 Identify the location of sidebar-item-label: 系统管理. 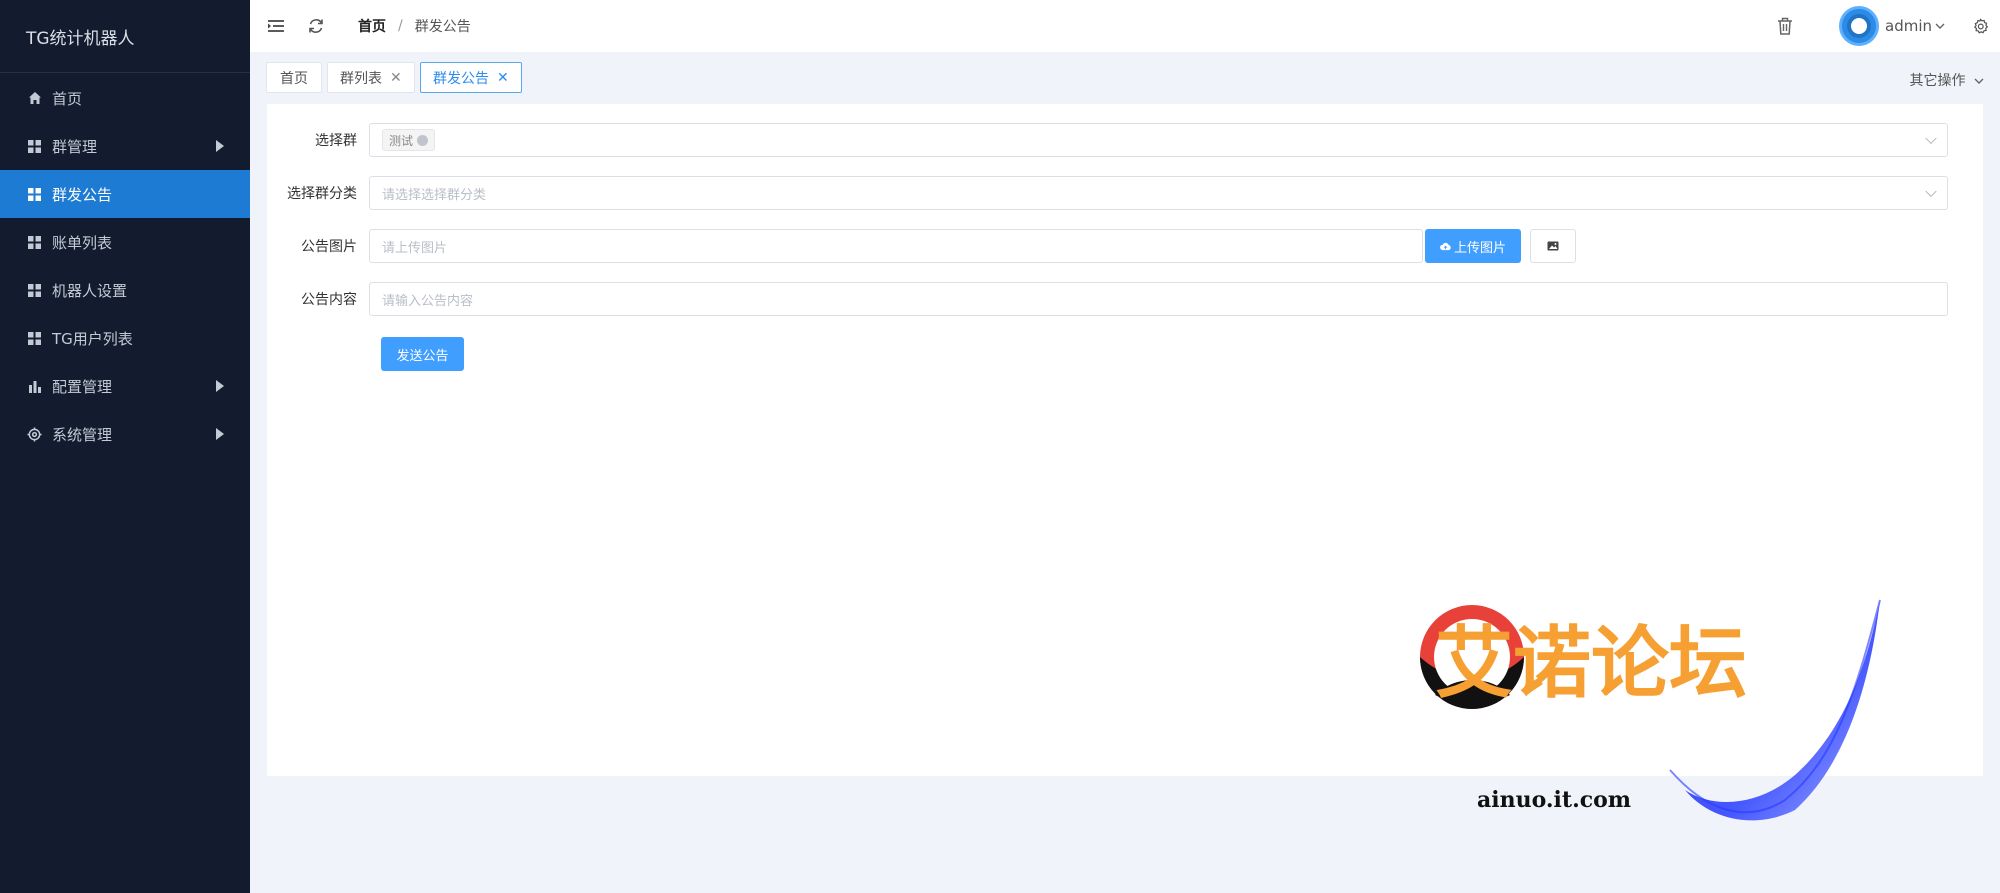
(82, 434).